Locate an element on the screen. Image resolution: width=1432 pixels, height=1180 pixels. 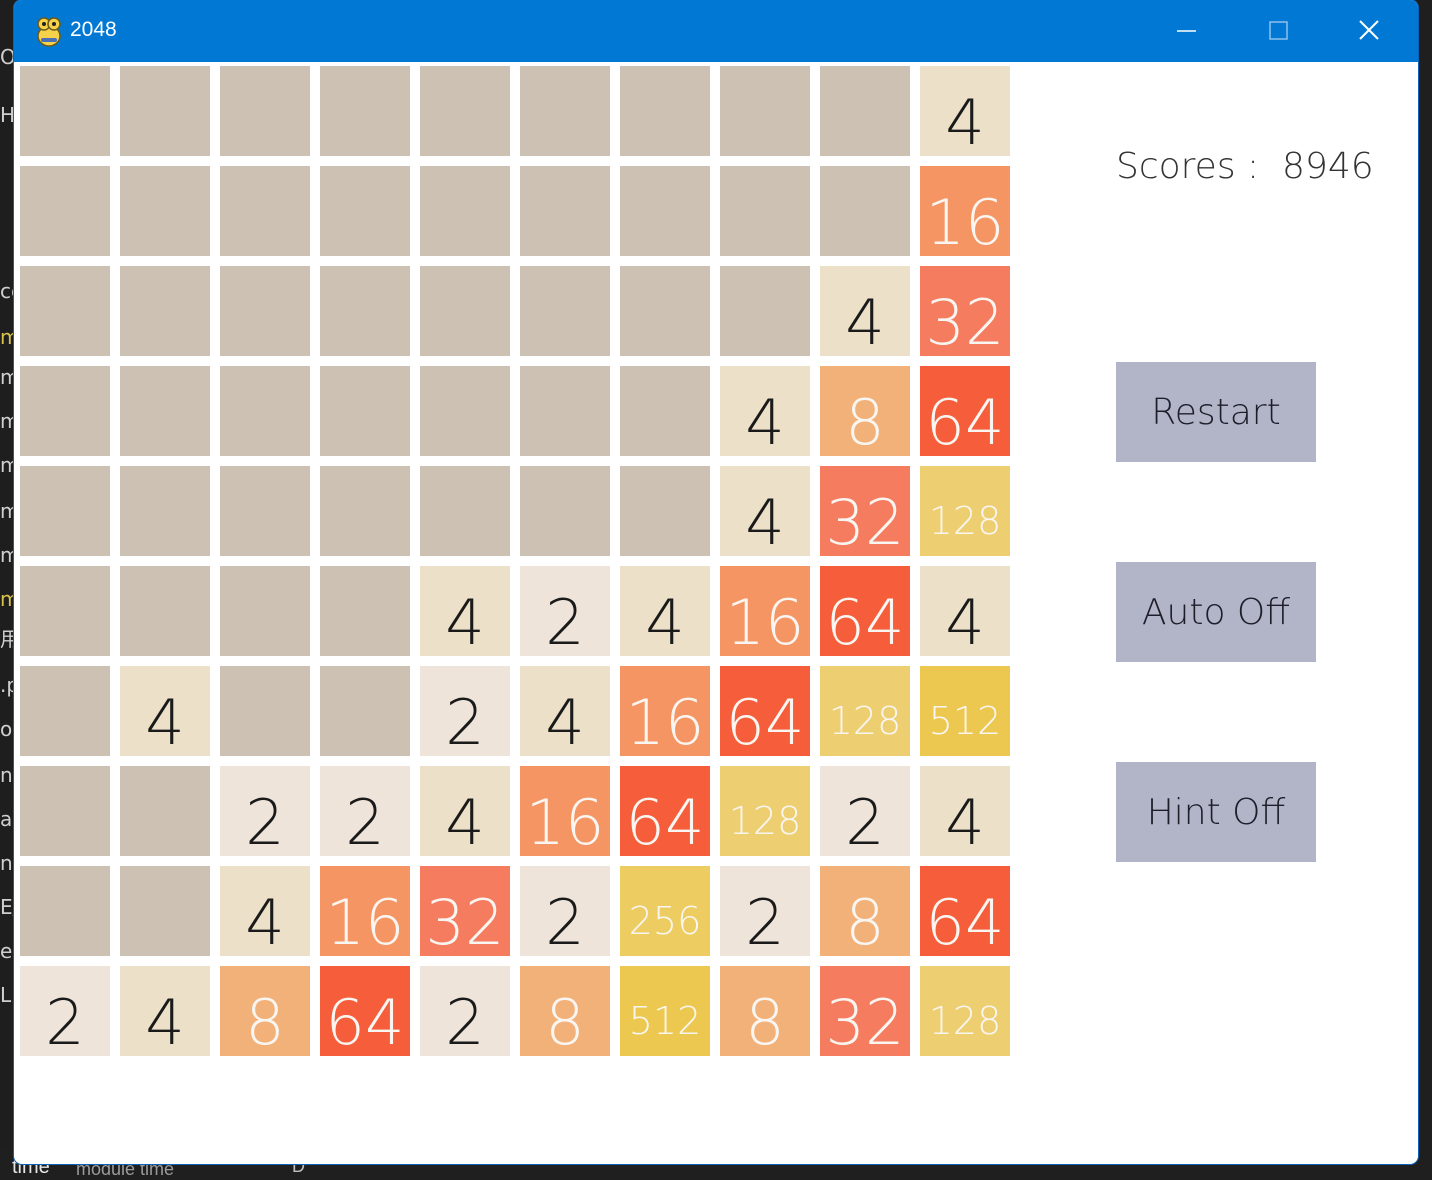
score-display: Scores : 8946 is located at coordinates (1245, 166).